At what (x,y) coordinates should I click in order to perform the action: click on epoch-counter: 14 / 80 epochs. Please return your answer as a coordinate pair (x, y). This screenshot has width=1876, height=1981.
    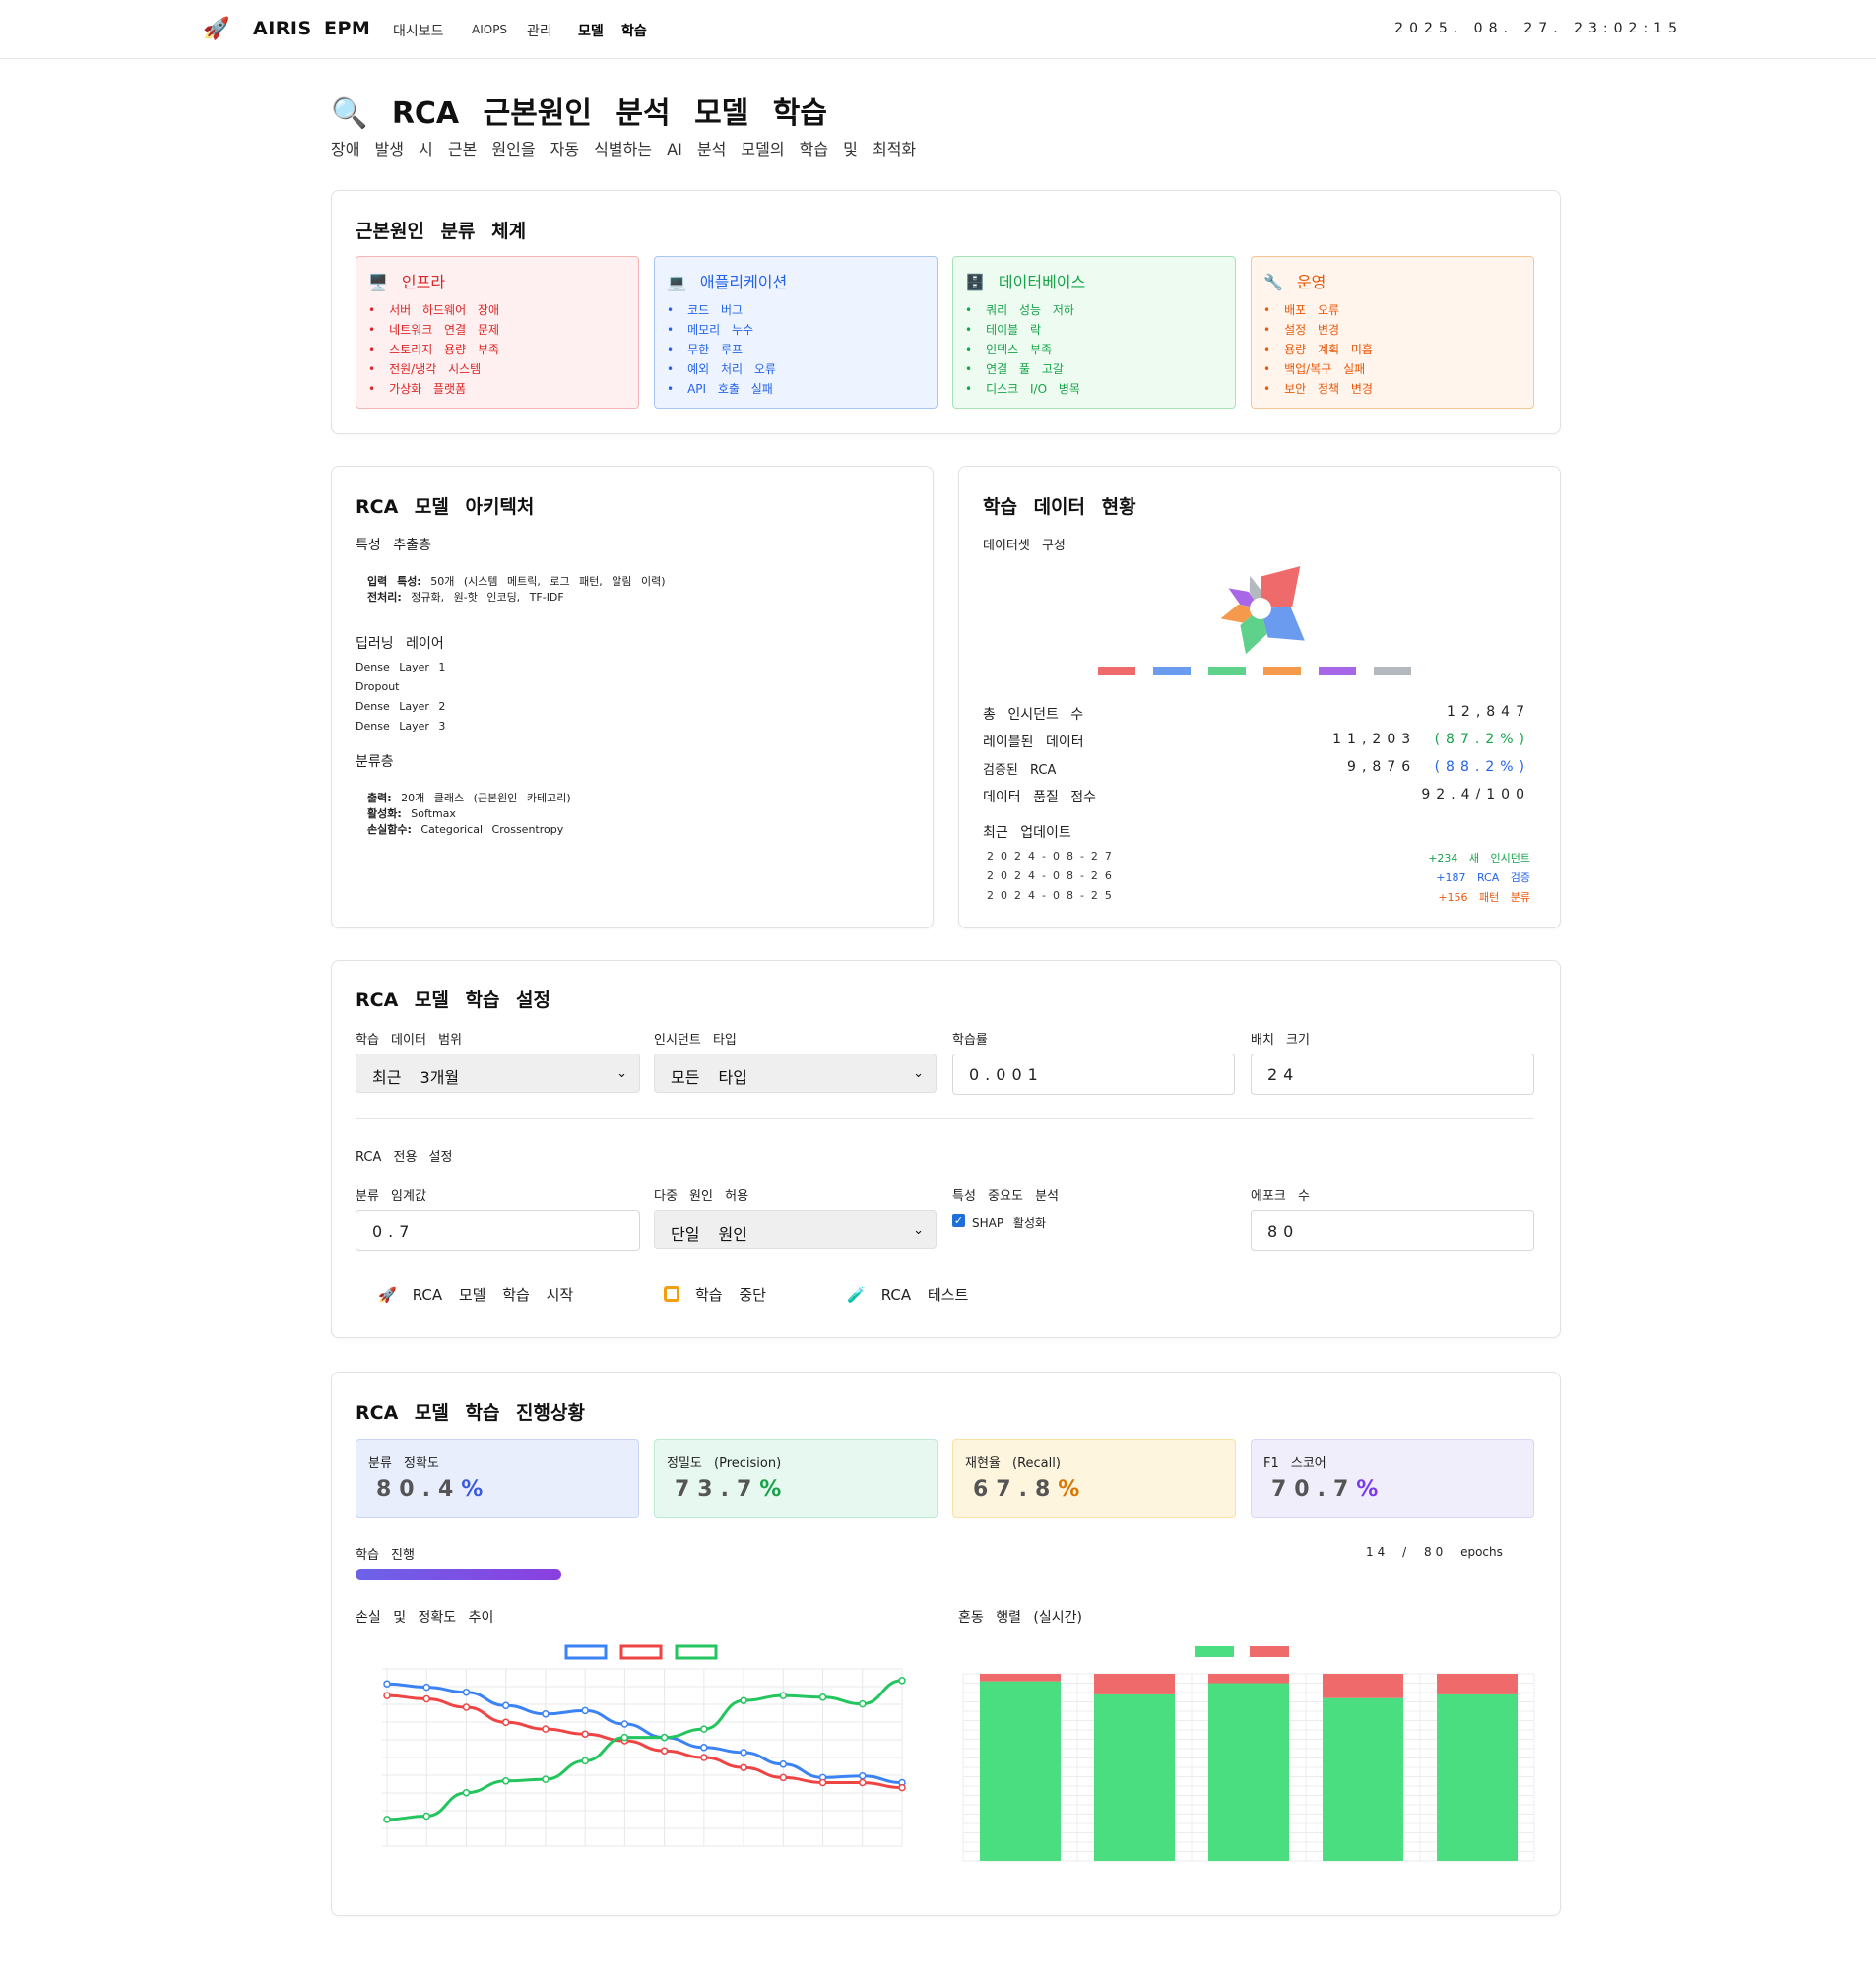
    Looking at the image, I should click on (1434, 1552).